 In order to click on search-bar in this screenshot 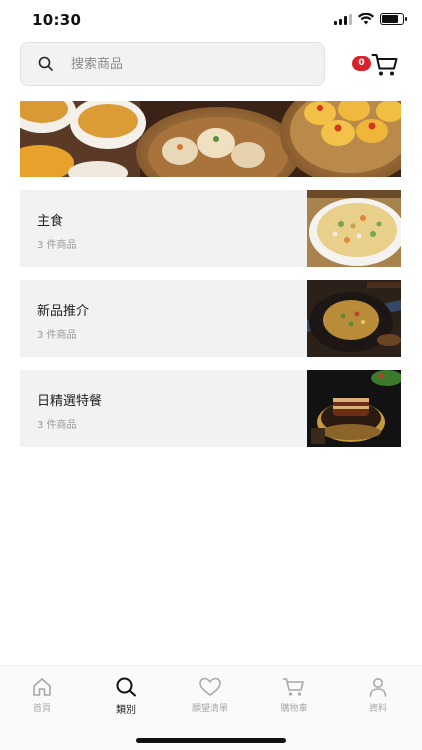, I will do `click(172, 64)`.